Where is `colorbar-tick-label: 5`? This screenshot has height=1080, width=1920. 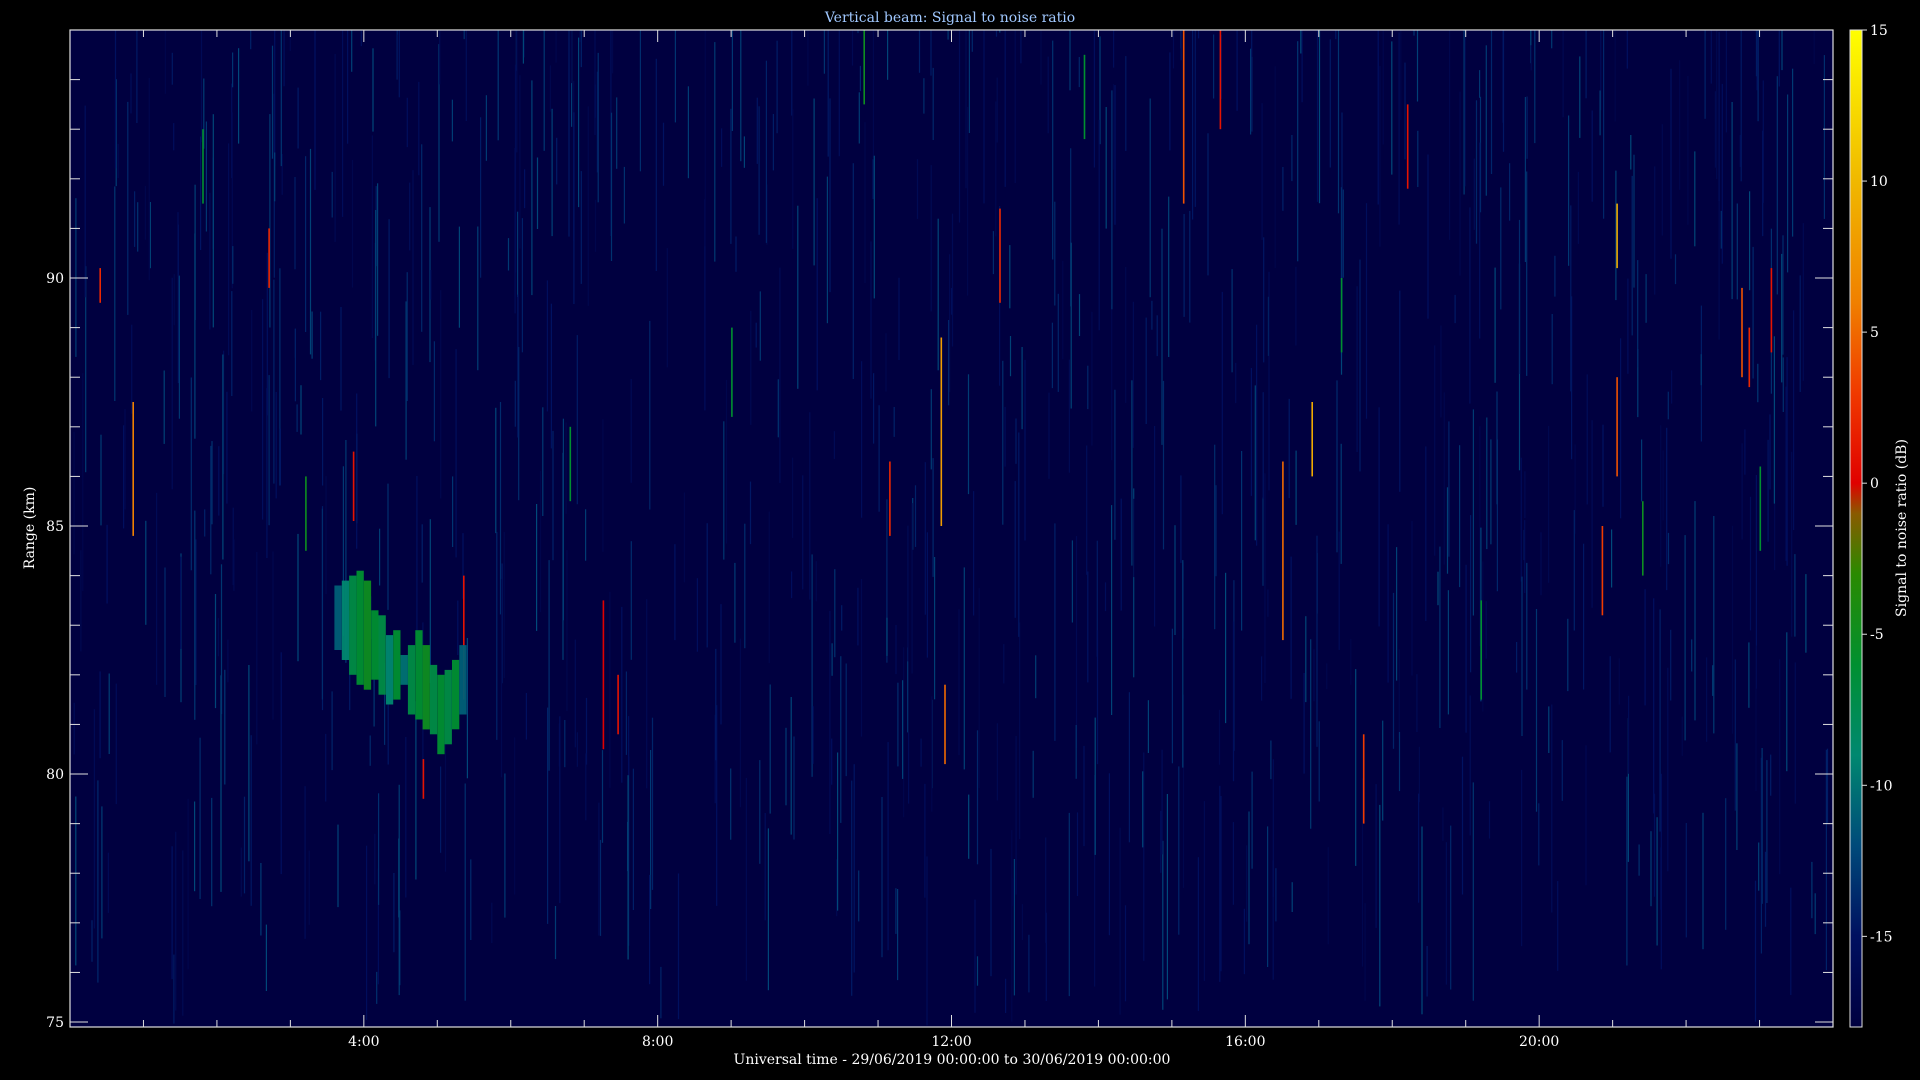 colorbar-tick-label: 5 is located at coordinates (1874, 333).